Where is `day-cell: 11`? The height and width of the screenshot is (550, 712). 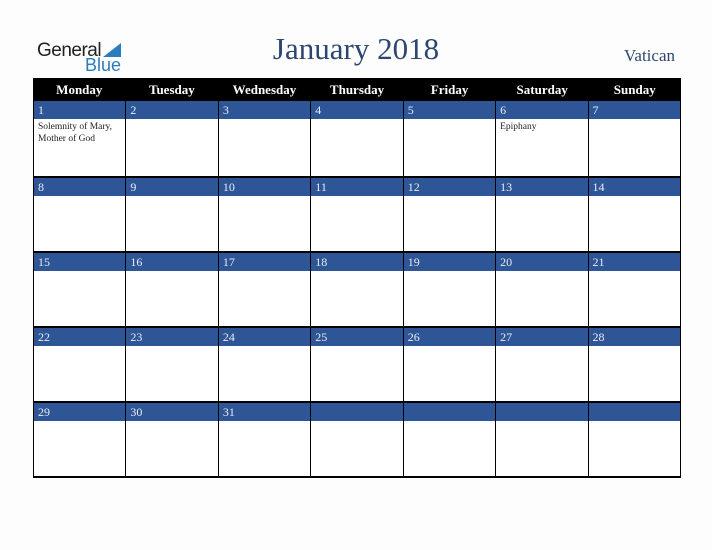
day-cell: 11 is located at coordinates (357, 215).